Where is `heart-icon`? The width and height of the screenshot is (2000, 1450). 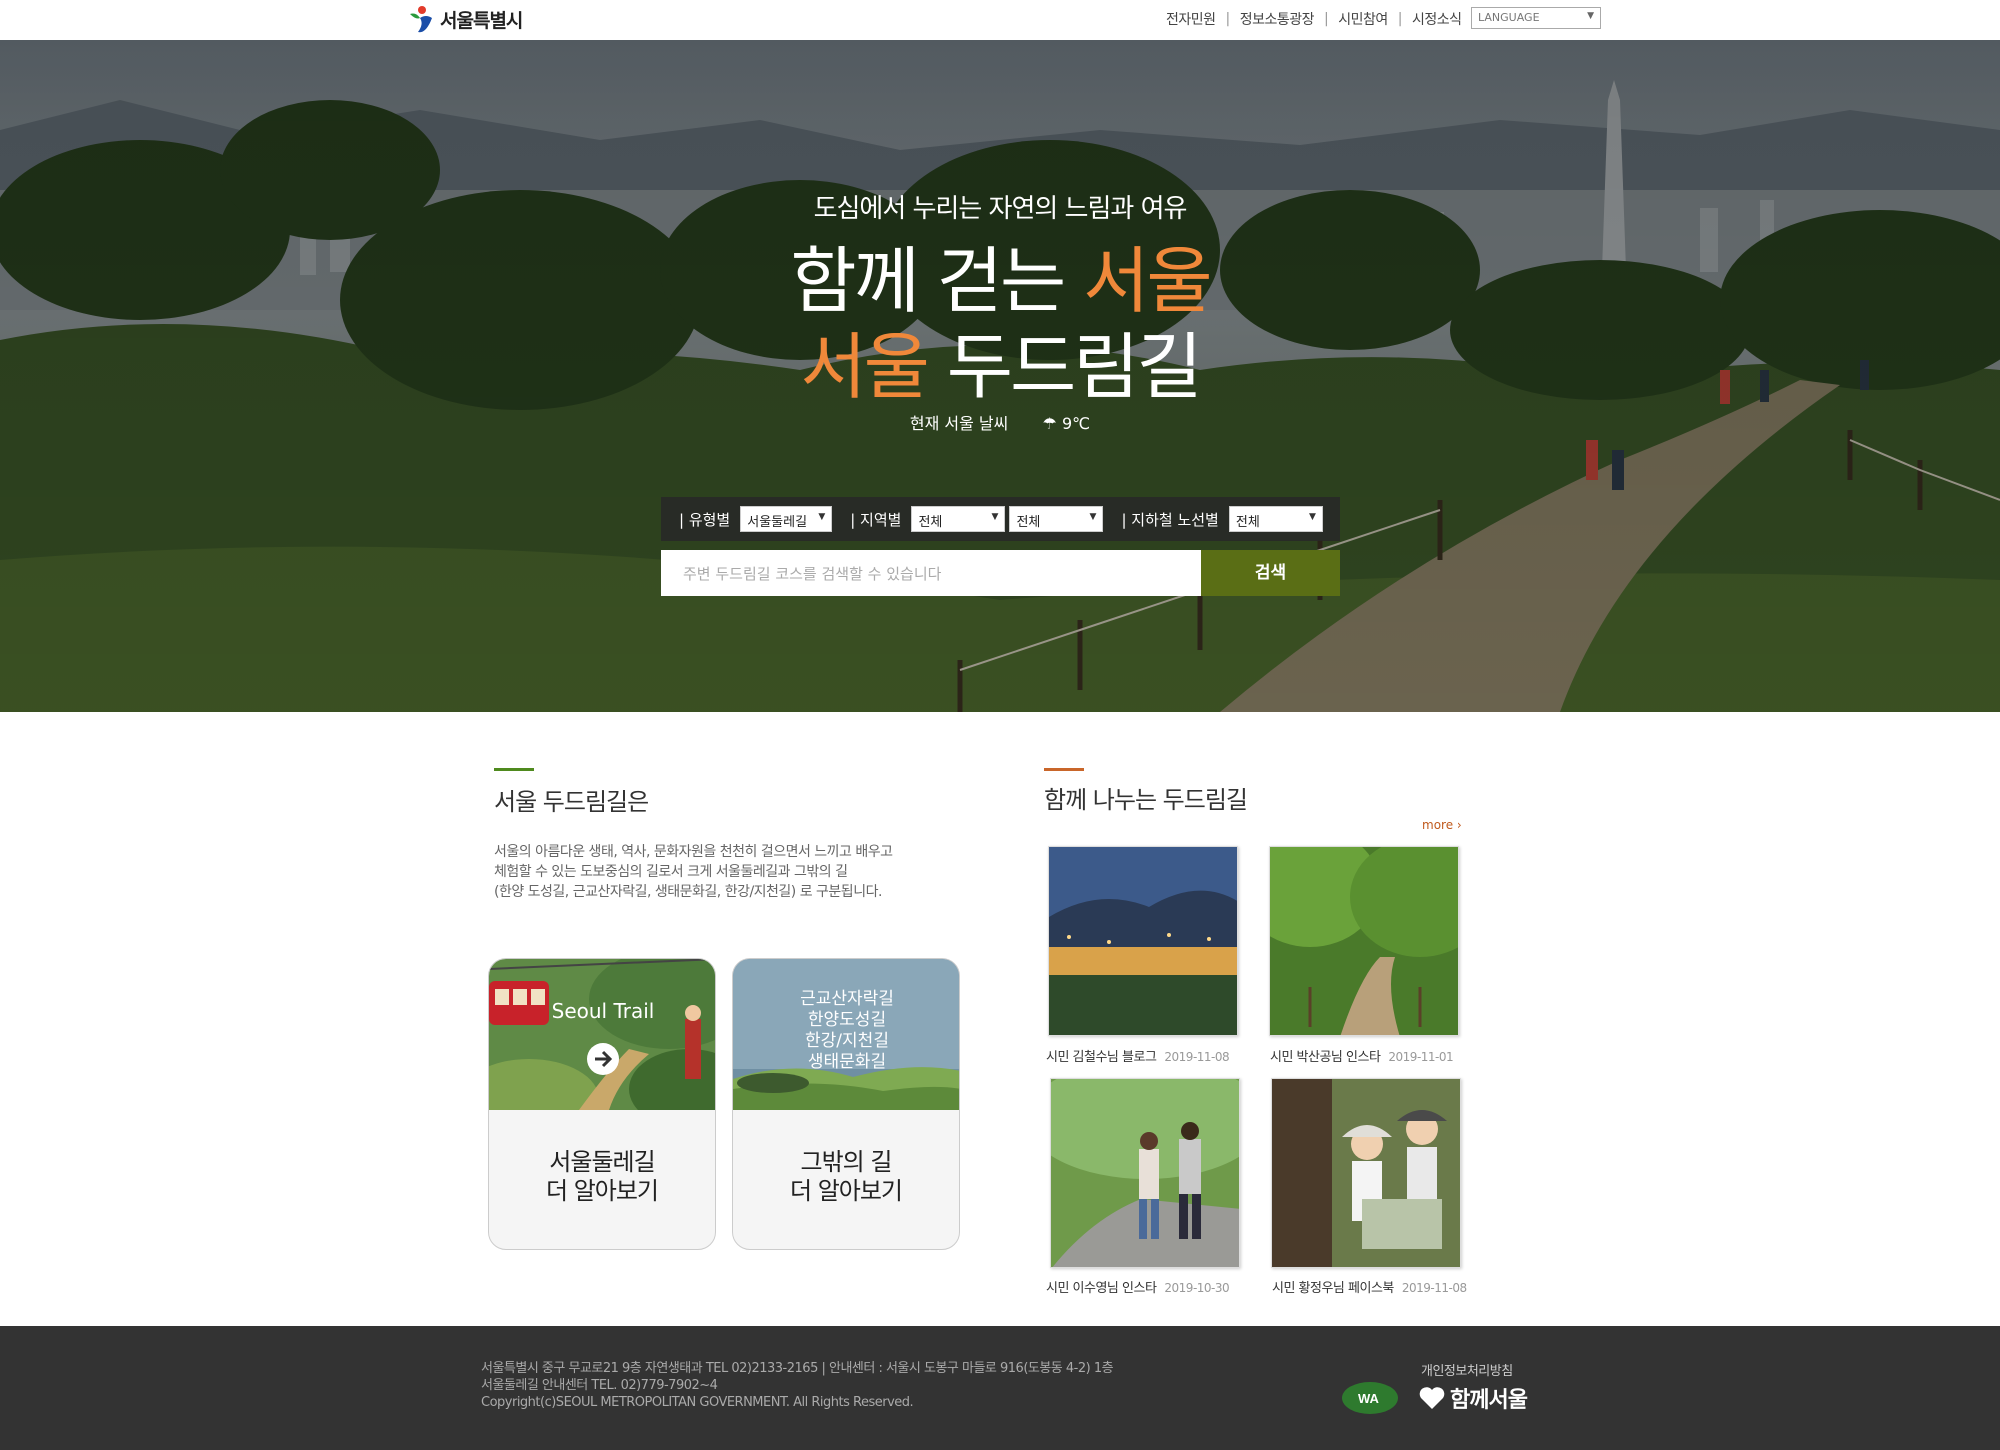
heart-icon is located at coordinates (1432, 1398).